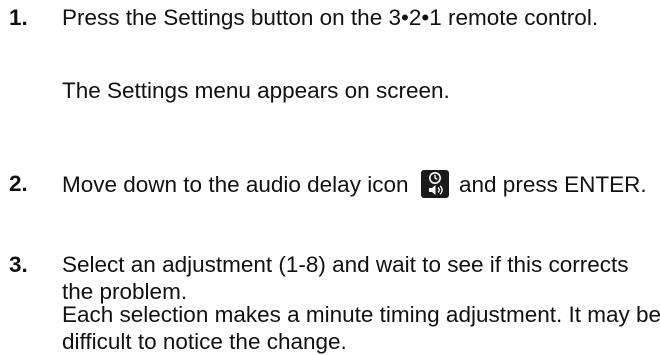 The height and width of the screenshot is (355, 660). What do you see at coordinates (256, 90) in the screenshot?
I see `step-1-note: The Settings menu appears on screen.` at bounding box center [256, 90].